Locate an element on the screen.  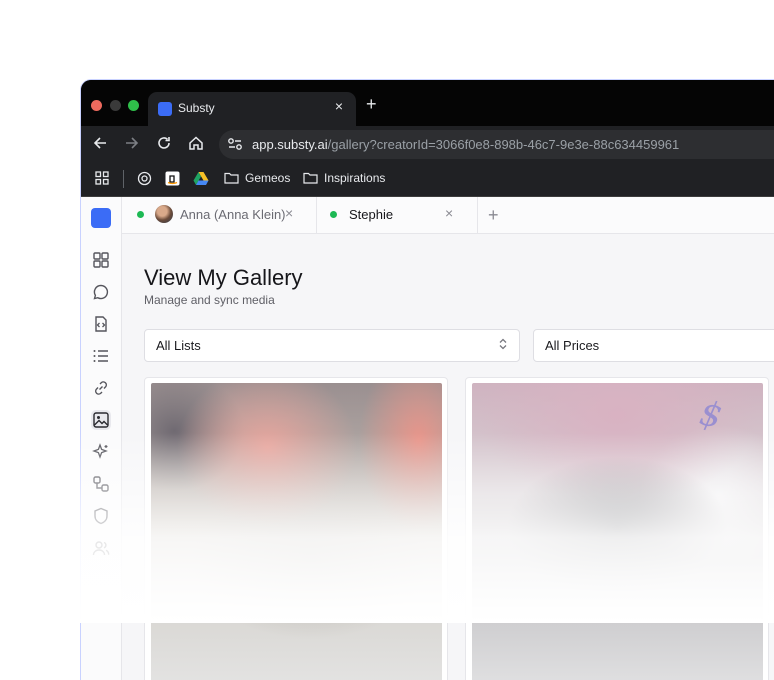
bookmarks-bar: Gemeos Inspirations is located at coordinates (427, 180).